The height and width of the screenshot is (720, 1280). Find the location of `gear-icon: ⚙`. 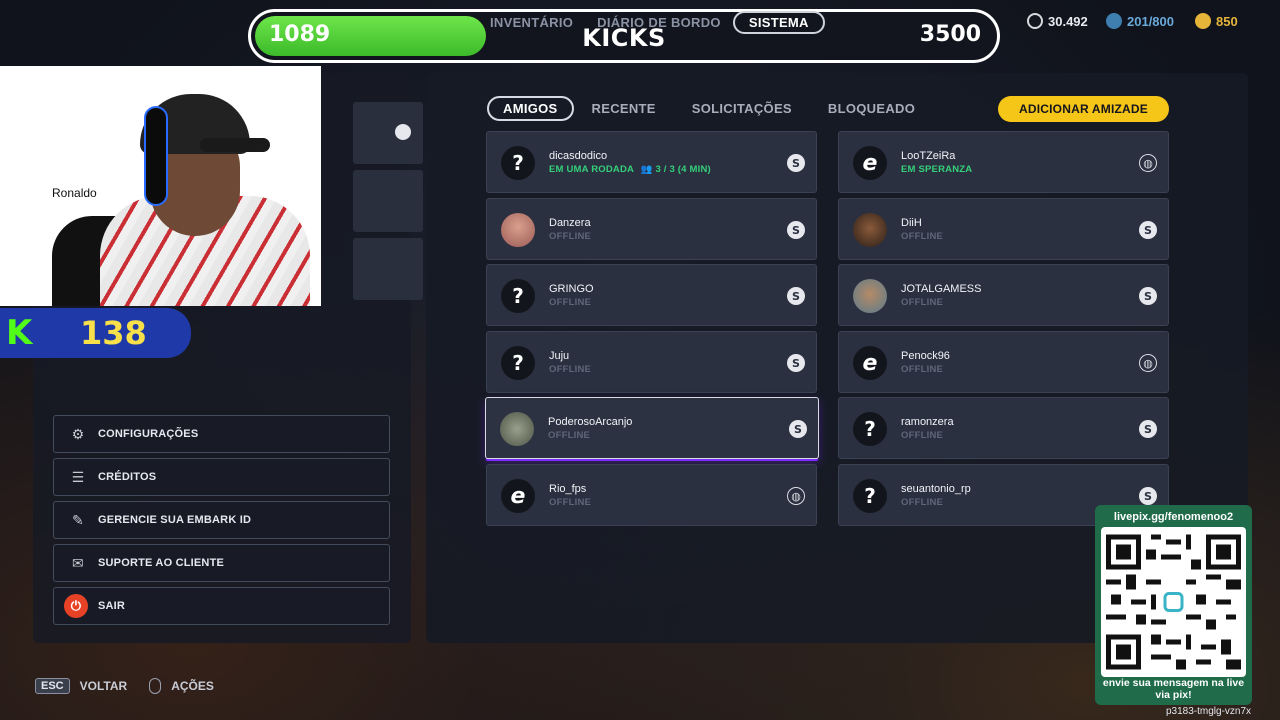

gear-icon: ⚙ is located at coordinates (78, 433).